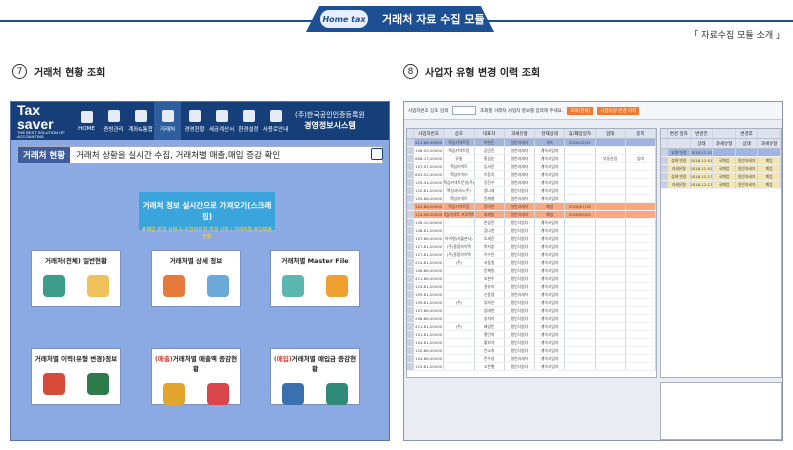 The height and width of the screenshot is (450, 793). What do you see at coordinates (531, 151) in the screenshot?
I see `table-row: 106-05-00000 핵심커넥트팀 김민진 일반과세자 계속사업자` at bounding box center [531, 151].